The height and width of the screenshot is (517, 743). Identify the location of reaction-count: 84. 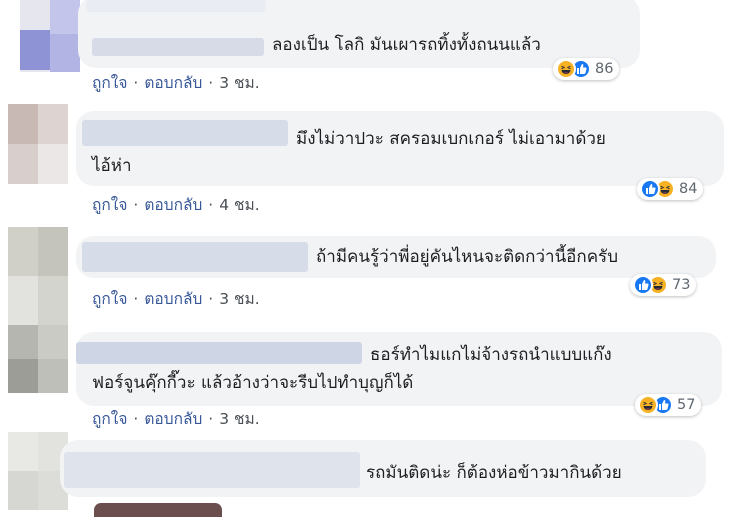
(688, 189).